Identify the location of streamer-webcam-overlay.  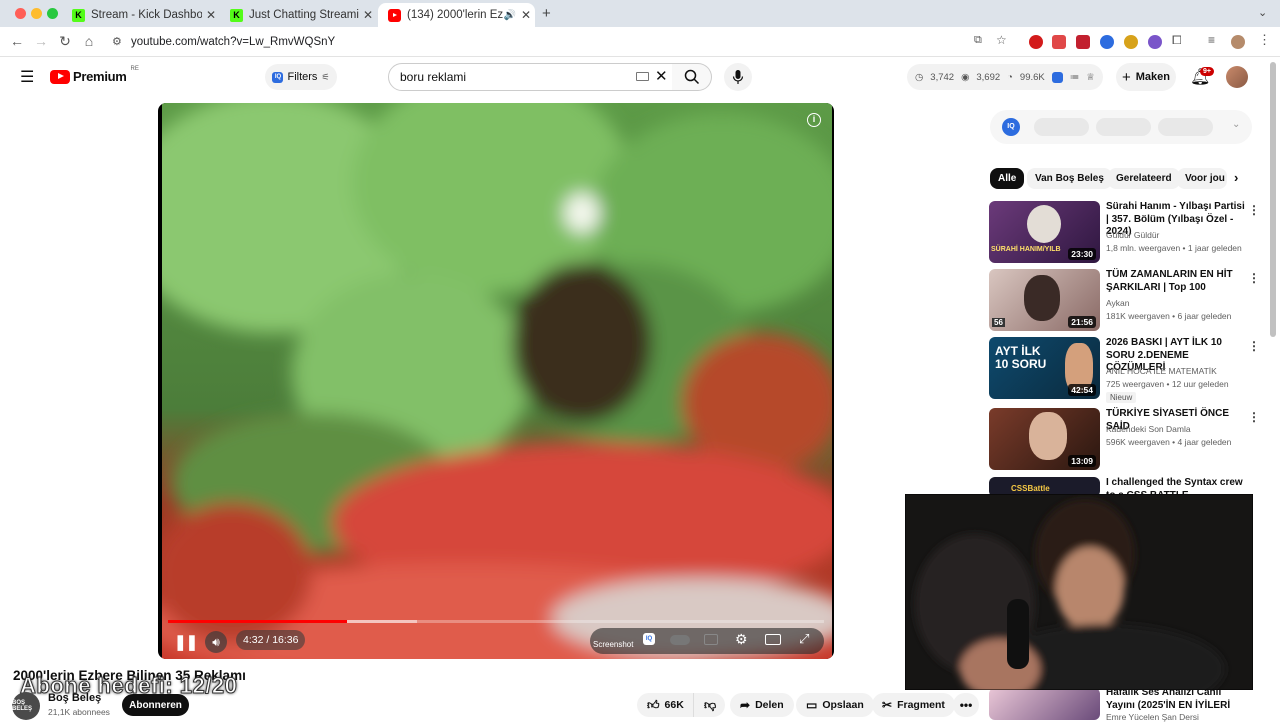
(1079, 592).